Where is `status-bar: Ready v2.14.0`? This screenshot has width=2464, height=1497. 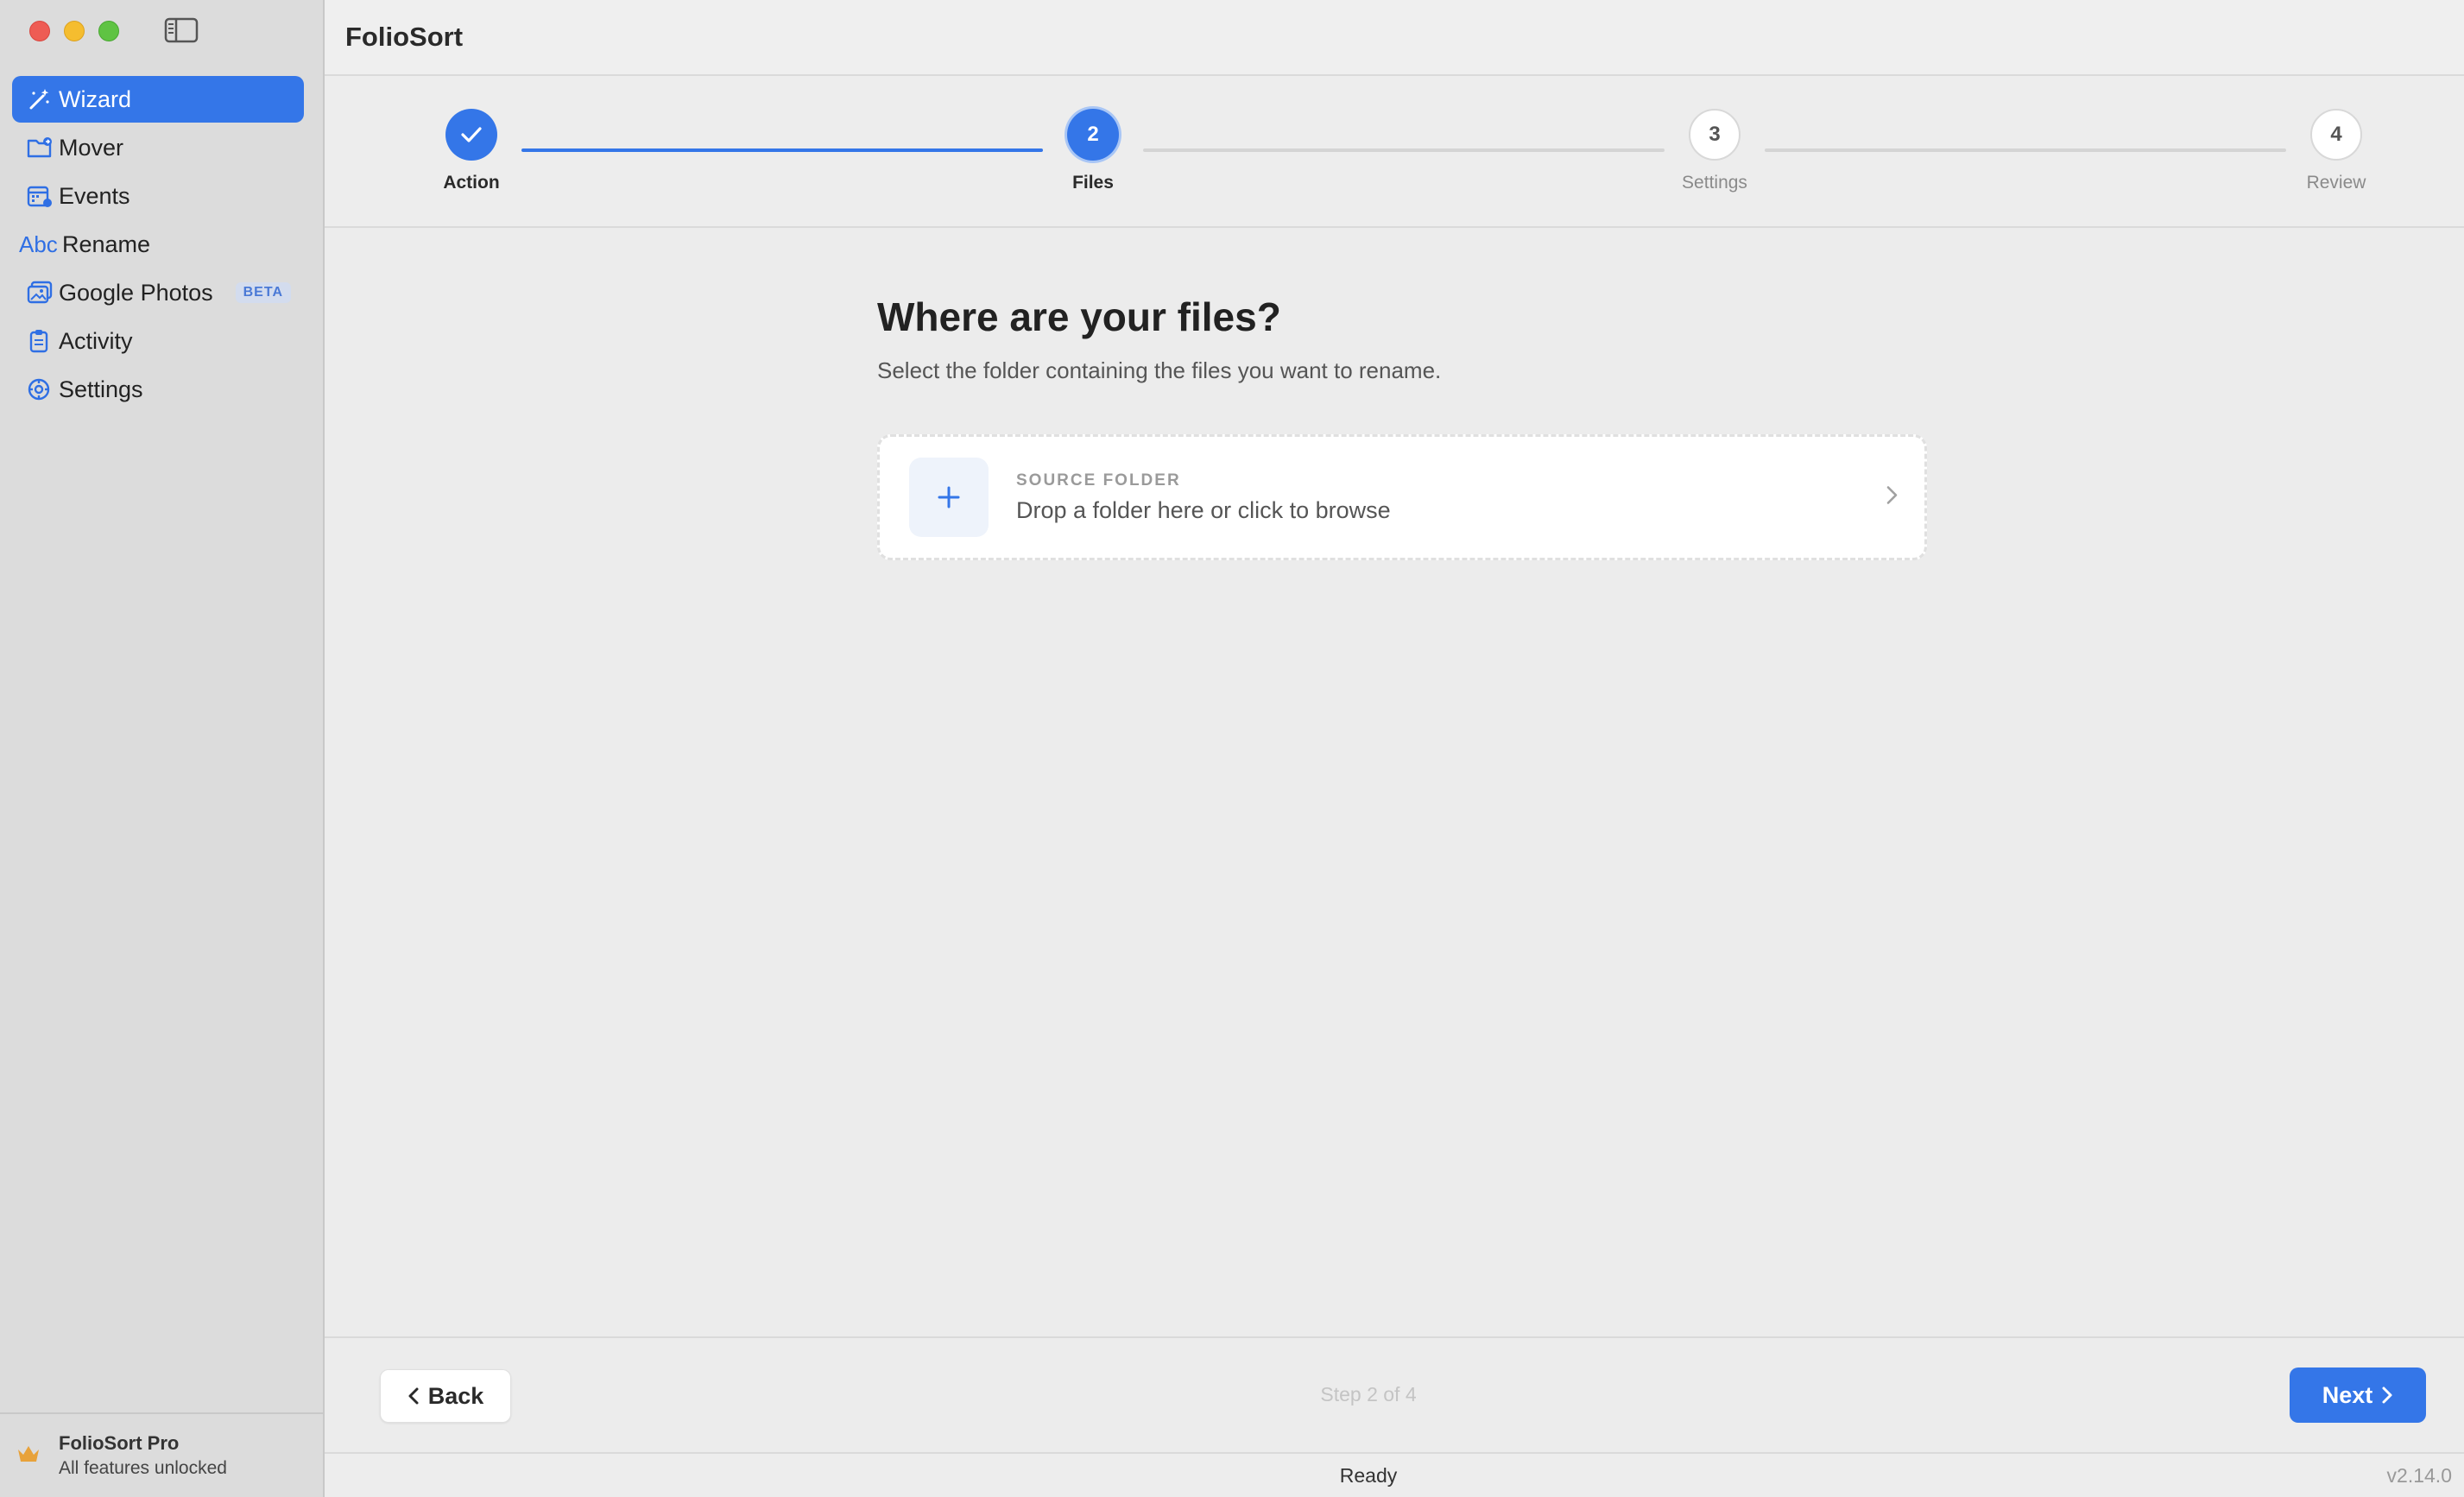
status-bar: Ready v2.14.0 is located at coordinates (1394, 1474).